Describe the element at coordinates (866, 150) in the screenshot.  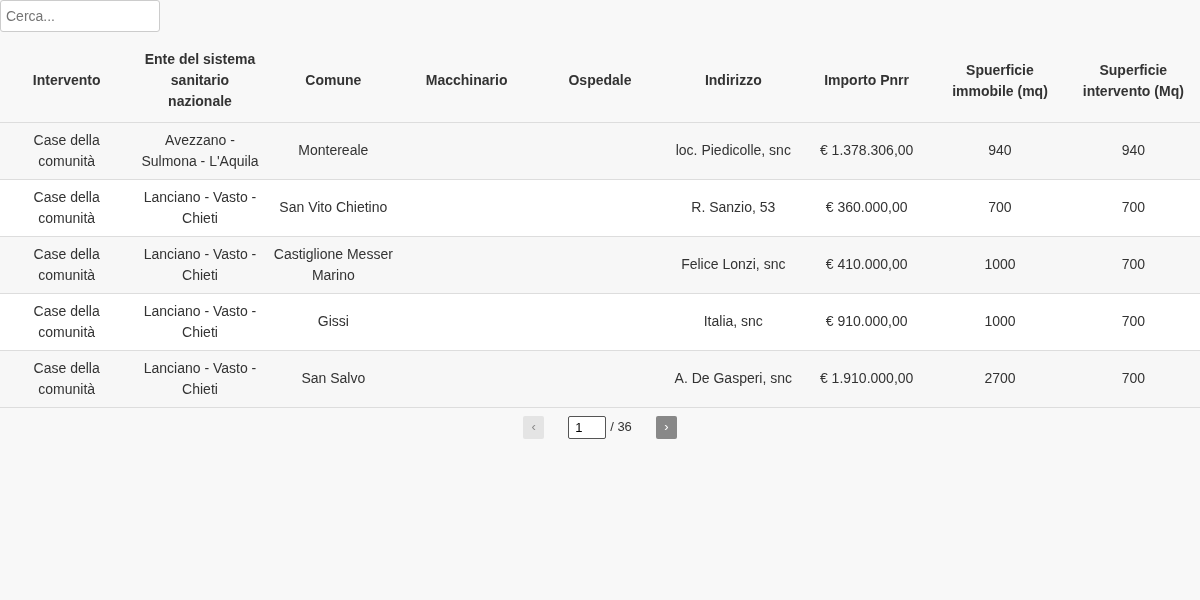
I see `table-cell: € 1.378.306,00` at that location.